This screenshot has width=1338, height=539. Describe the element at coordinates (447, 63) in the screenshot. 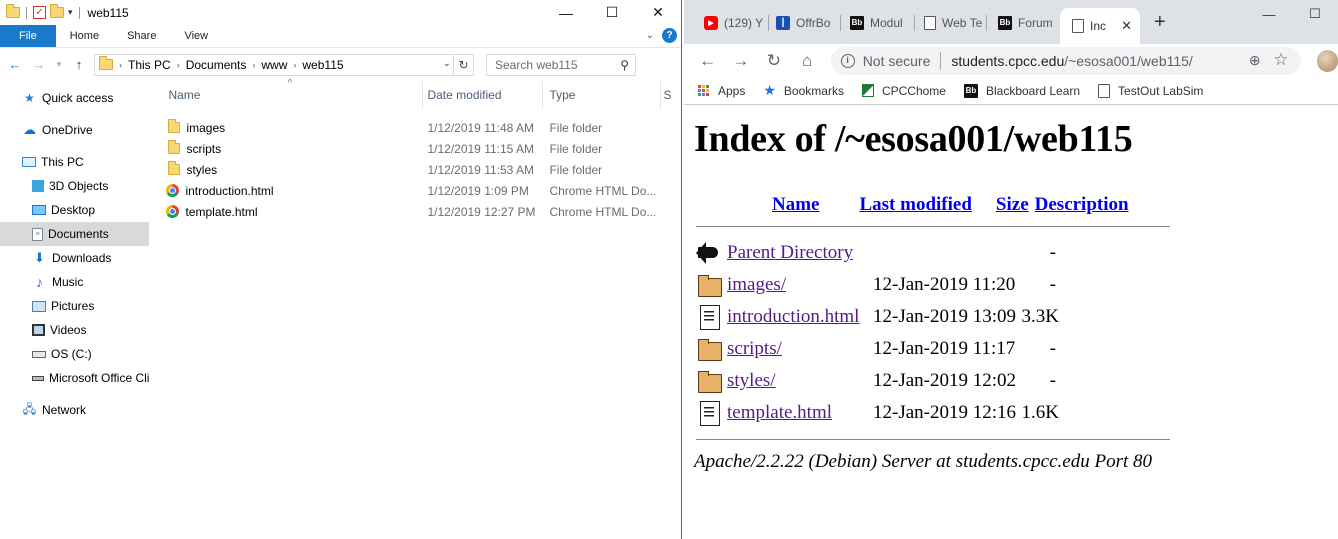

I see `address-dropdown-icon: ⌄` at that location.